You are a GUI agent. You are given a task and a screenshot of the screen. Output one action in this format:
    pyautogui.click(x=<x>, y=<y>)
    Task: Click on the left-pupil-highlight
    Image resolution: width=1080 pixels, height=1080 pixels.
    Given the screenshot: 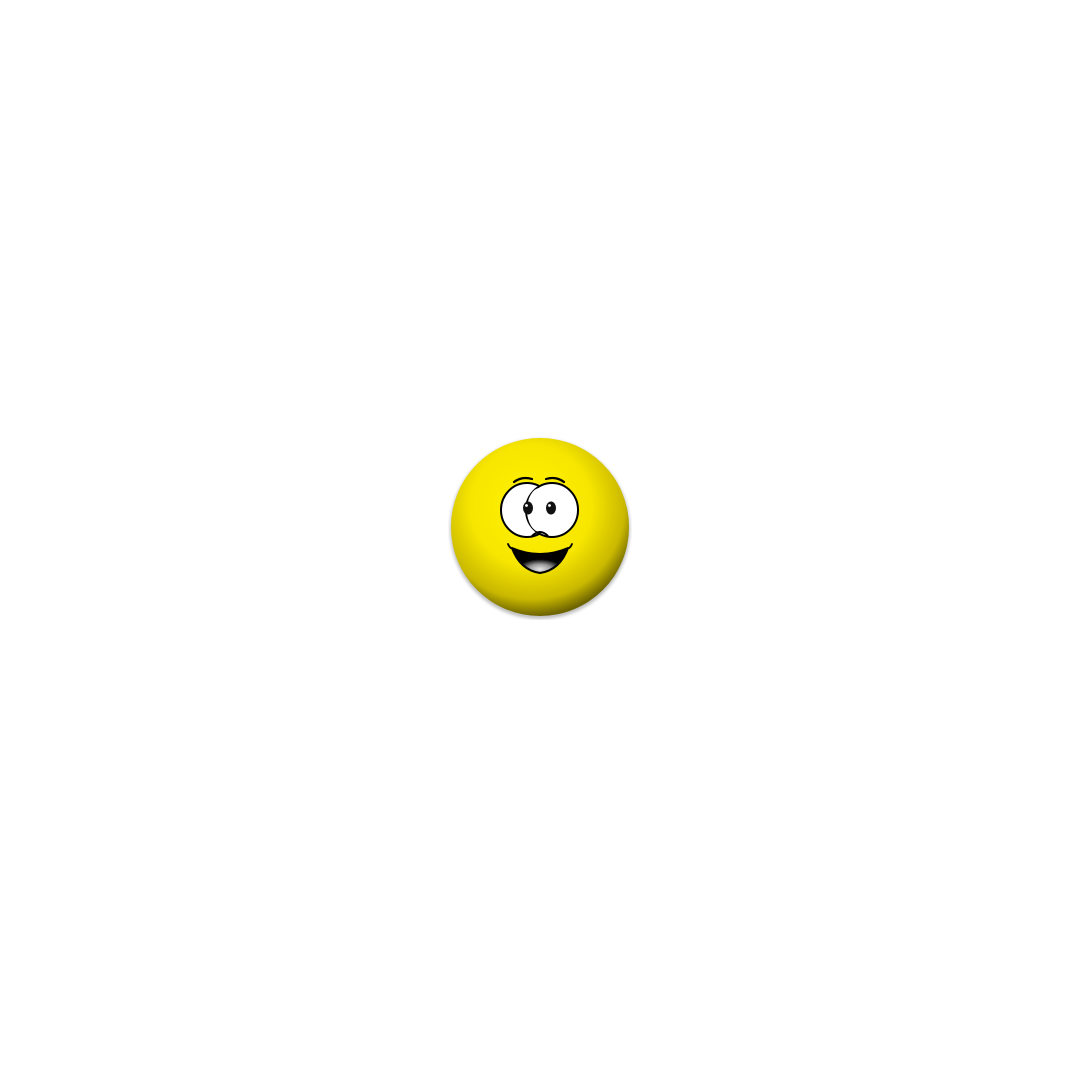 What is the action you would take?
    pyautogui.click(x=526, y=505)
    